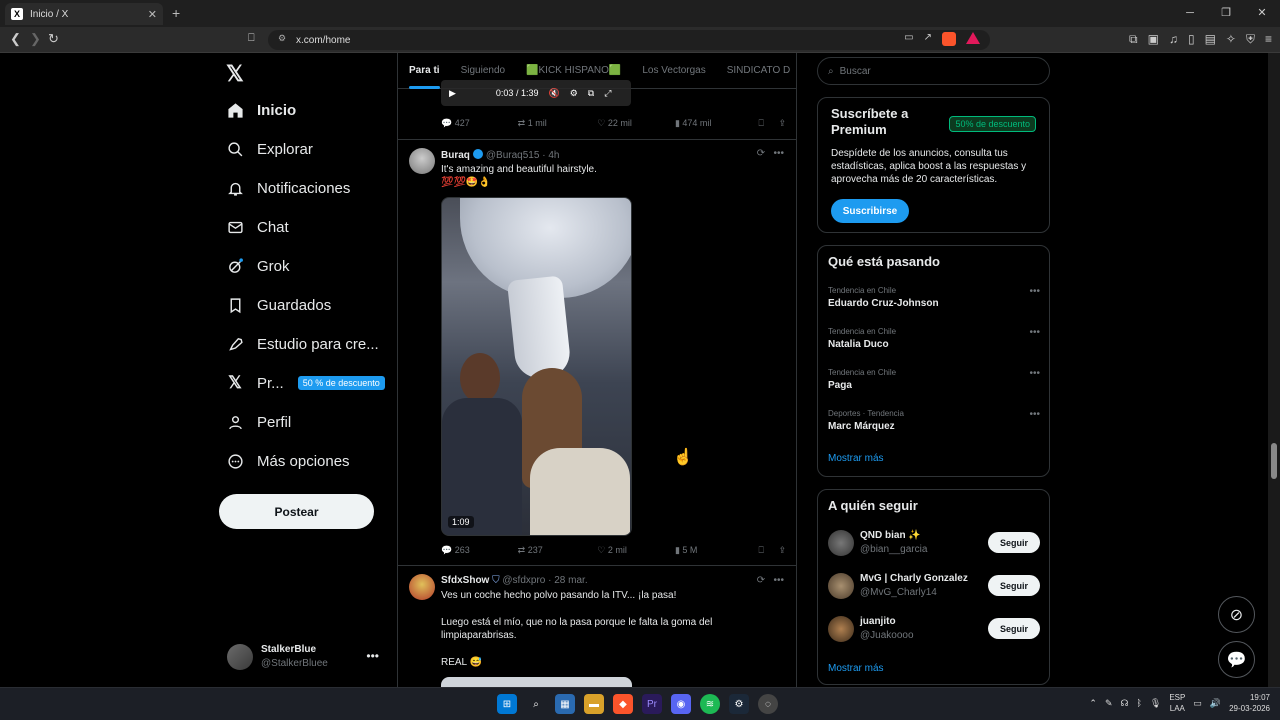 The height and width of the screenshot is (720, 1280). Describe the element at coordinates (1133, 39) in the screenshot. I see `extensions-icon: ⧉` at that location.